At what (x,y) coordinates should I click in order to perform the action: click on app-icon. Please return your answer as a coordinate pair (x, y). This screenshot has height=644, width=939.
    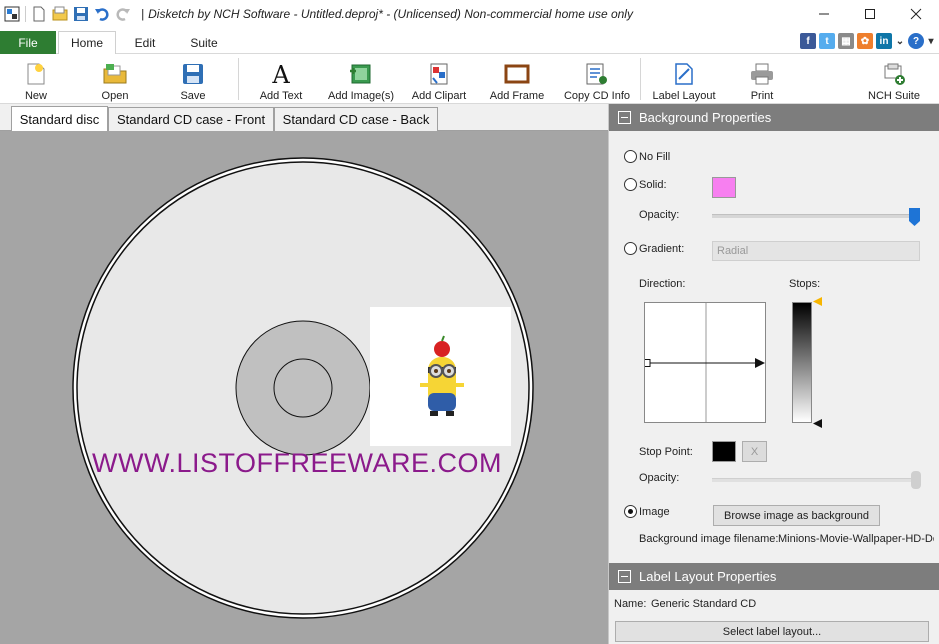
    Looking at the image, I should click on (12, 14).